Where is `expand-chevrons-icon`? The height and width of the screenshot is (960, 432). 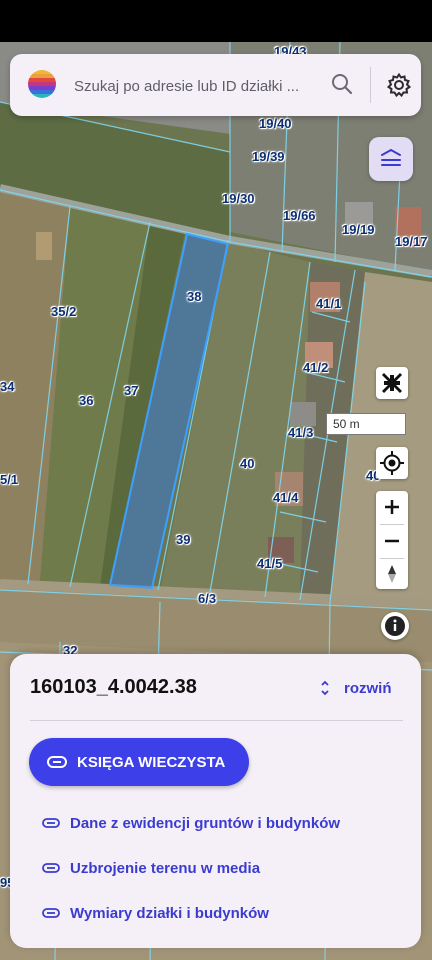
expand-chevrons-icon is located at coordinates (325, 688).